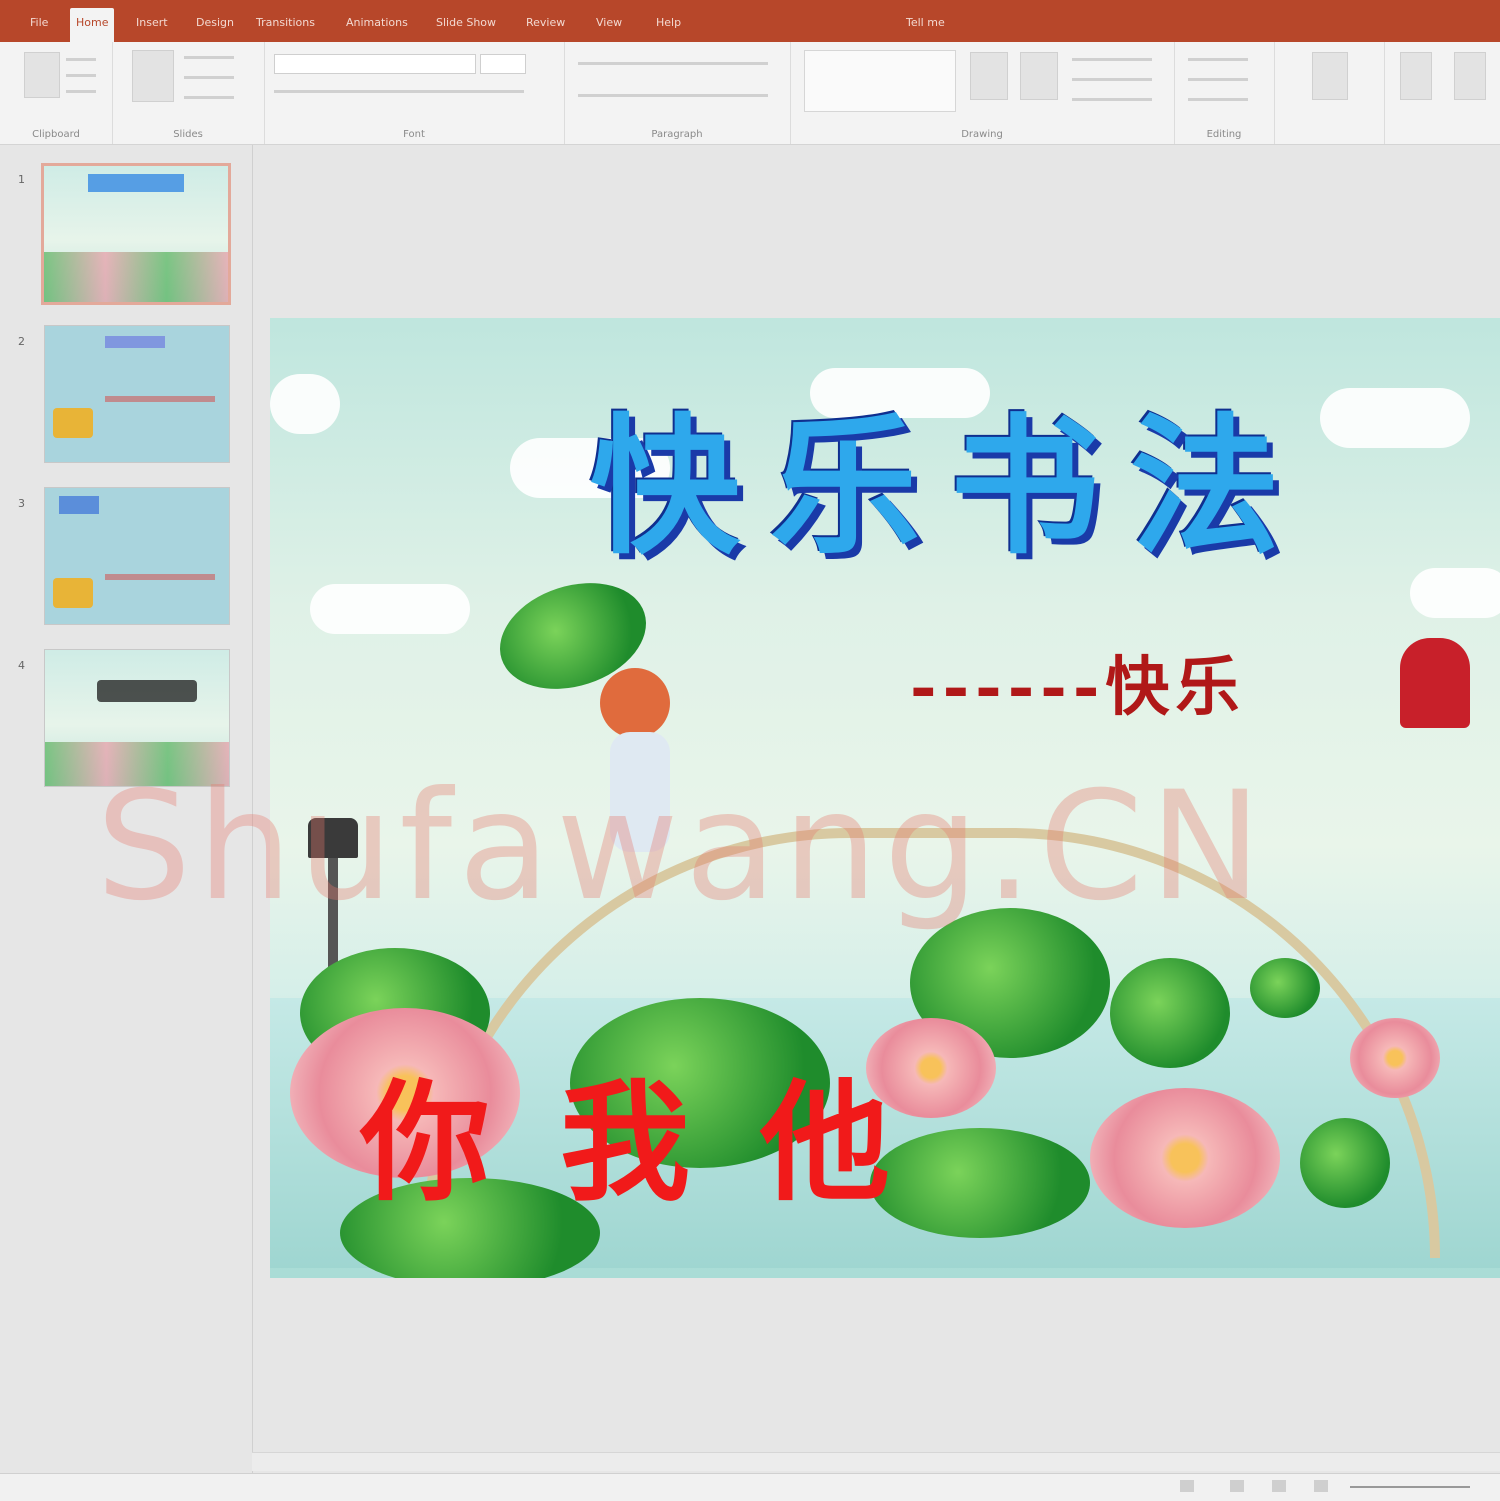  Describe the element at coordinates (285, 23) in the screenshot. I see `tab-transitions: Transitions` at that location.